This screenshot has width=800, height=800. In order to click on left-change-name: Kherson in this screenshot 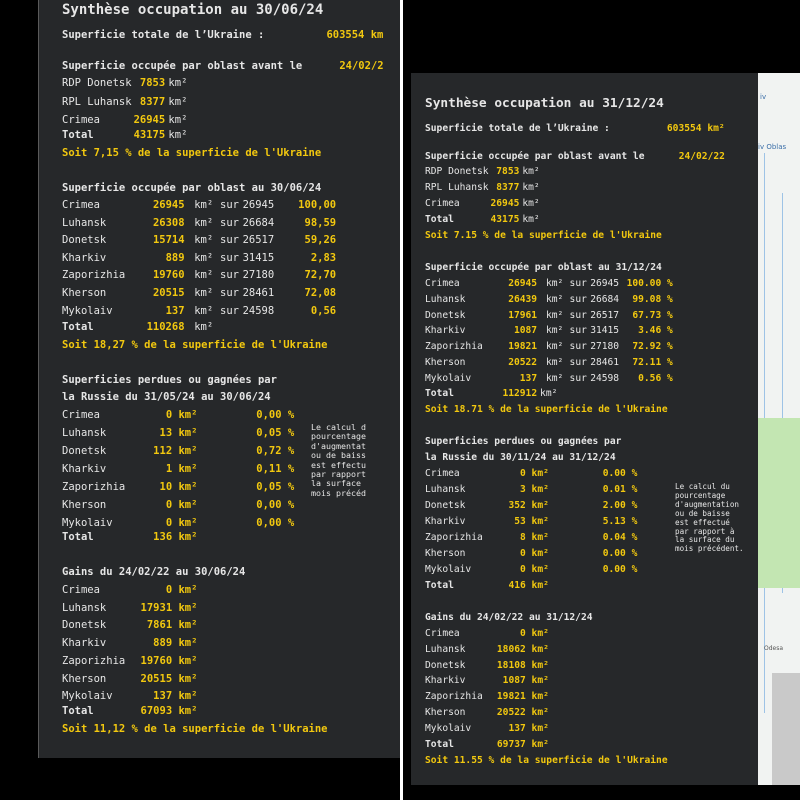, I will do `click(84, 505)`.